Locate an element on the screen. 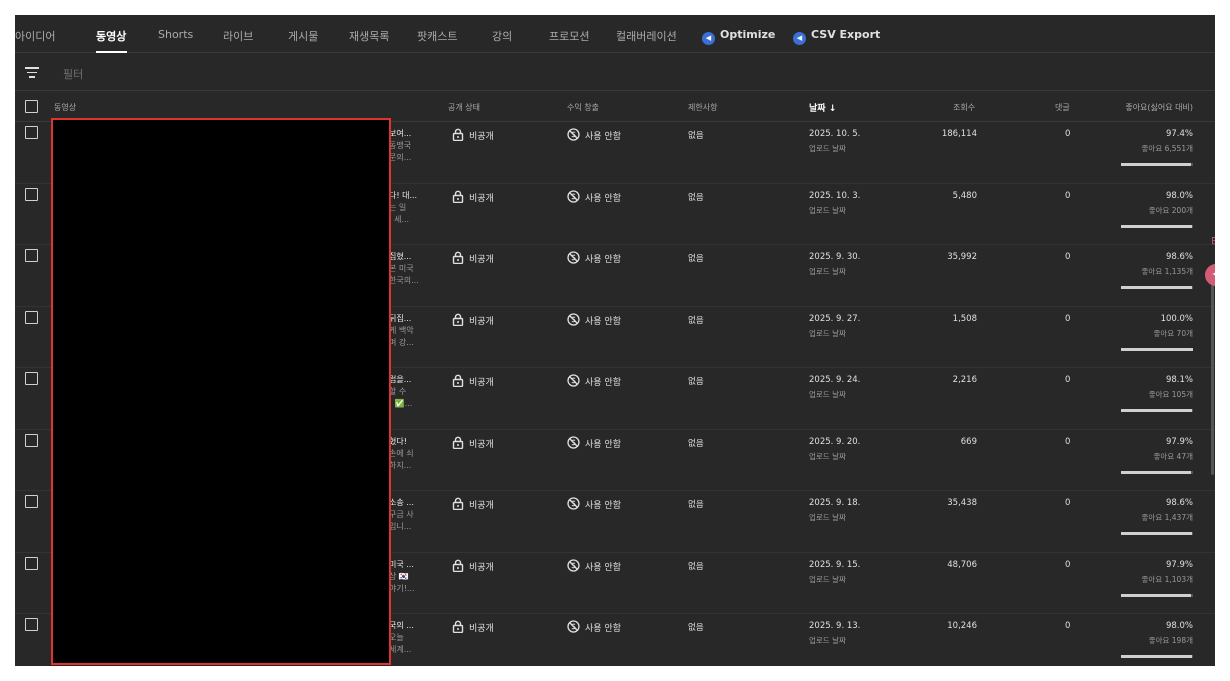 The width and height of the screenshot is (1230, 681). tab-videos: 동영상 is located at coordinates (111, 36).